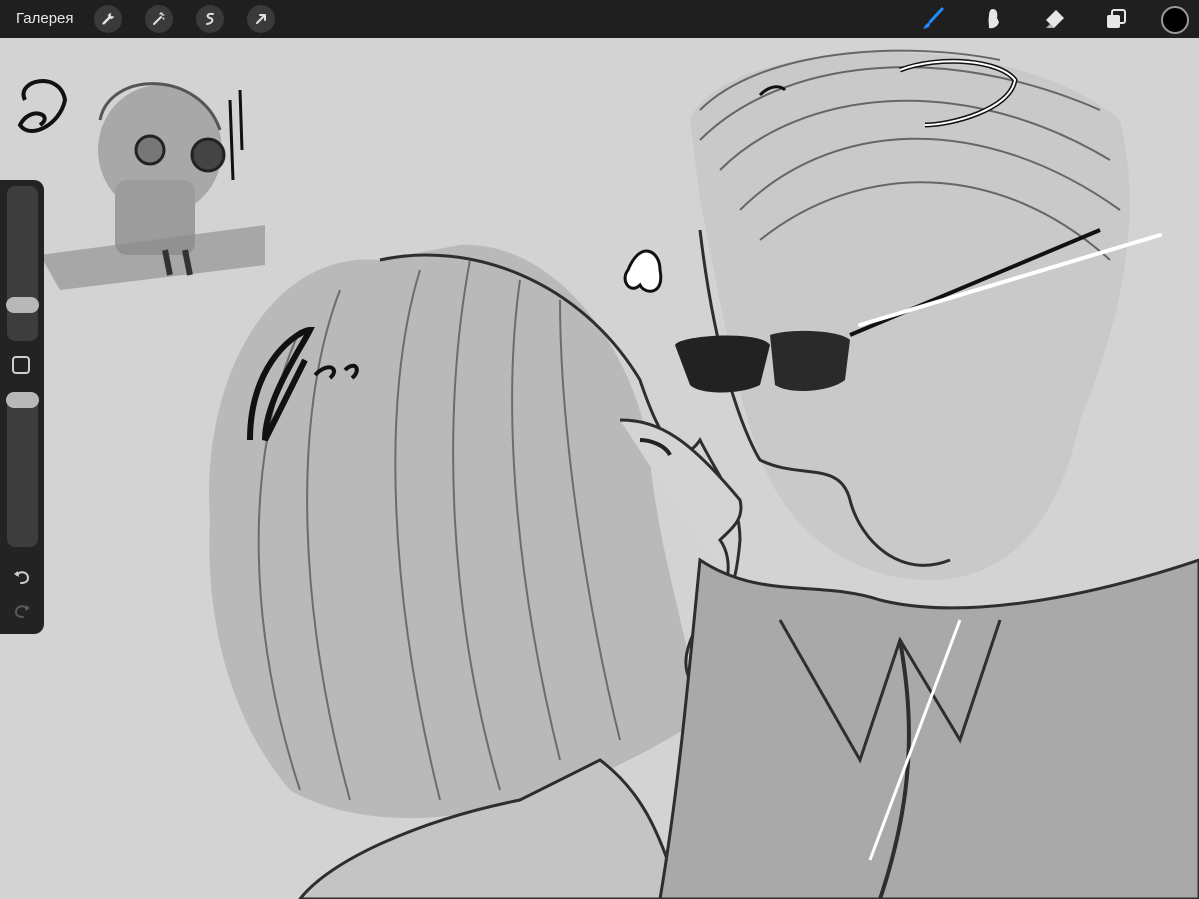 The height and width of the screenshot is (899, 1199). I want to click on brush-size-slider, so click(22, 263).